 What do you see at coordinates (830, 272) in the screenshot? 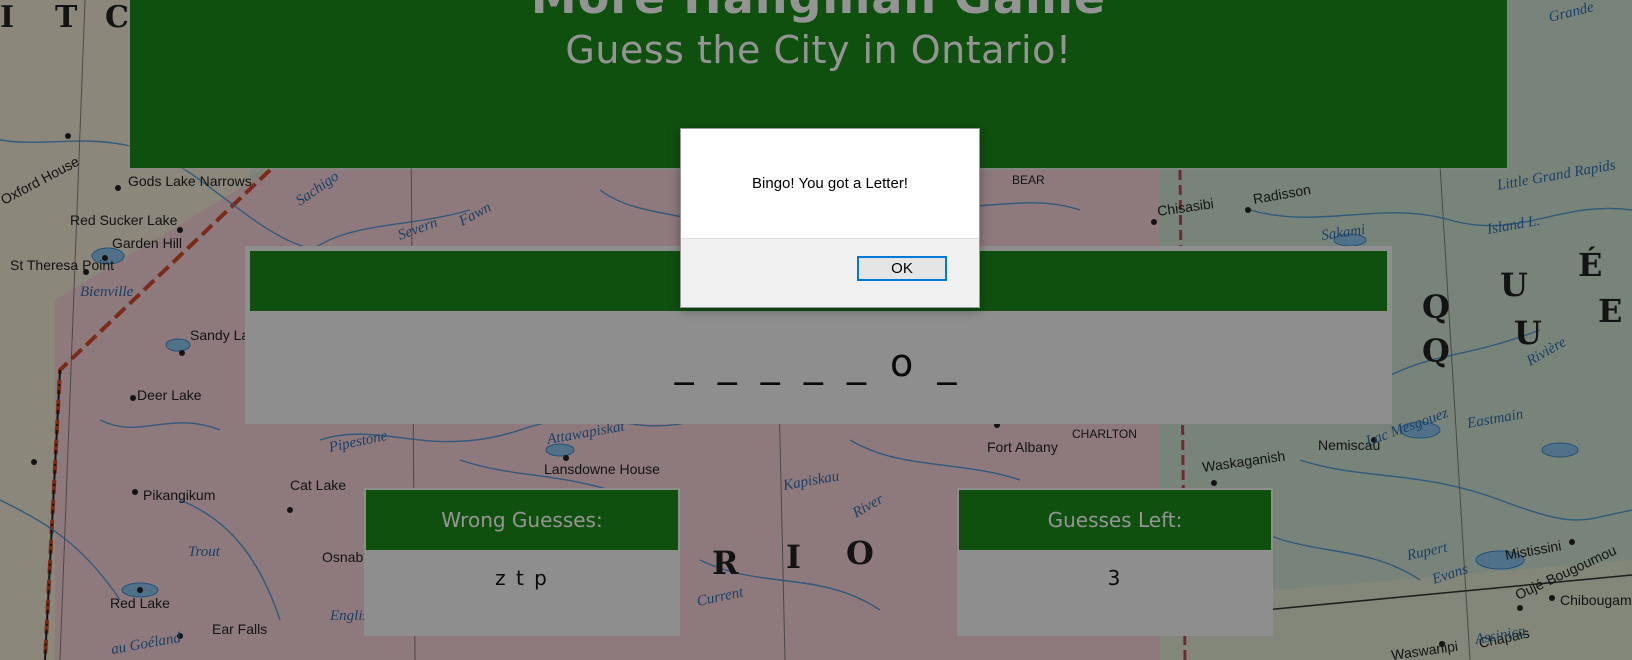
I see `alert-footer: OK` at bounding box center [830, 272].